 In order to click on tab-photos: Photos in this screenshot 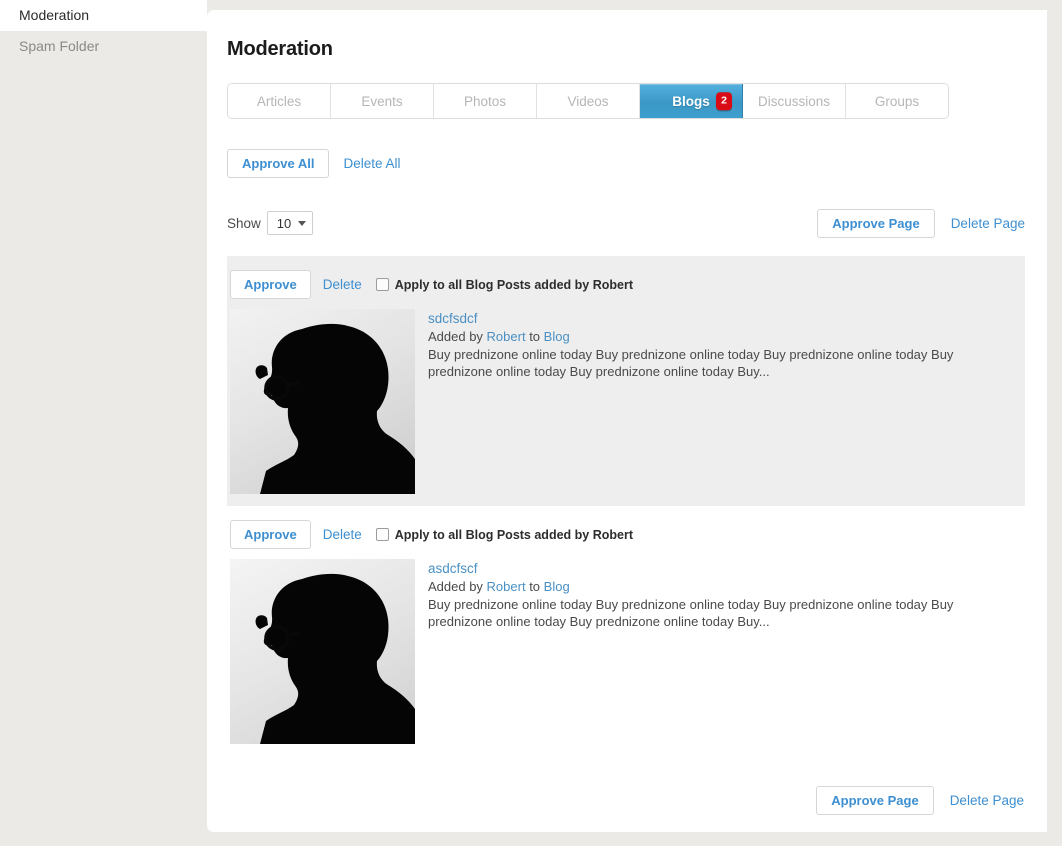, I will do `click(485, 101)`.